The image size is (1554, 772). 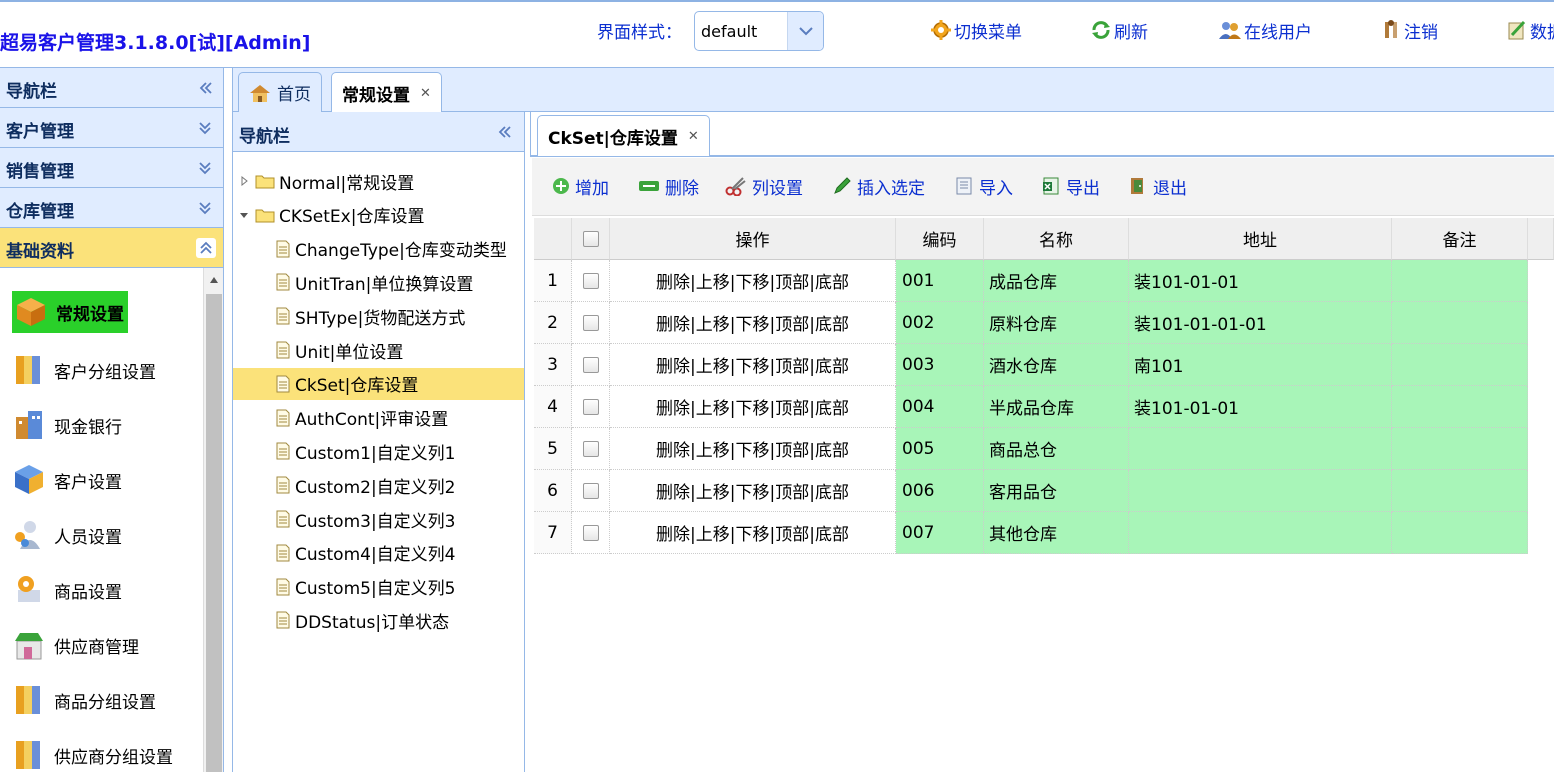 I want to click on online-users-link: 在线用户, so click(x=1265, y=30).